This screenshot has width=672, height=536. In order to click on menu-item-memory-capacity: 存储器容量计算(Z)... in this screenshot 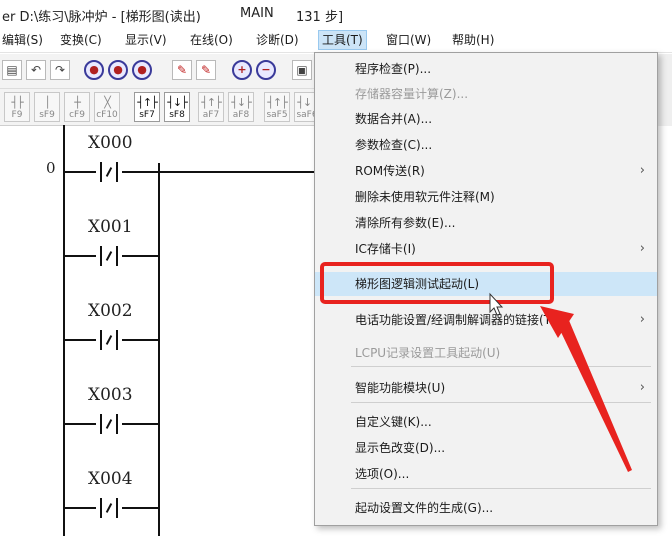, I will do `click(412, 94)`.